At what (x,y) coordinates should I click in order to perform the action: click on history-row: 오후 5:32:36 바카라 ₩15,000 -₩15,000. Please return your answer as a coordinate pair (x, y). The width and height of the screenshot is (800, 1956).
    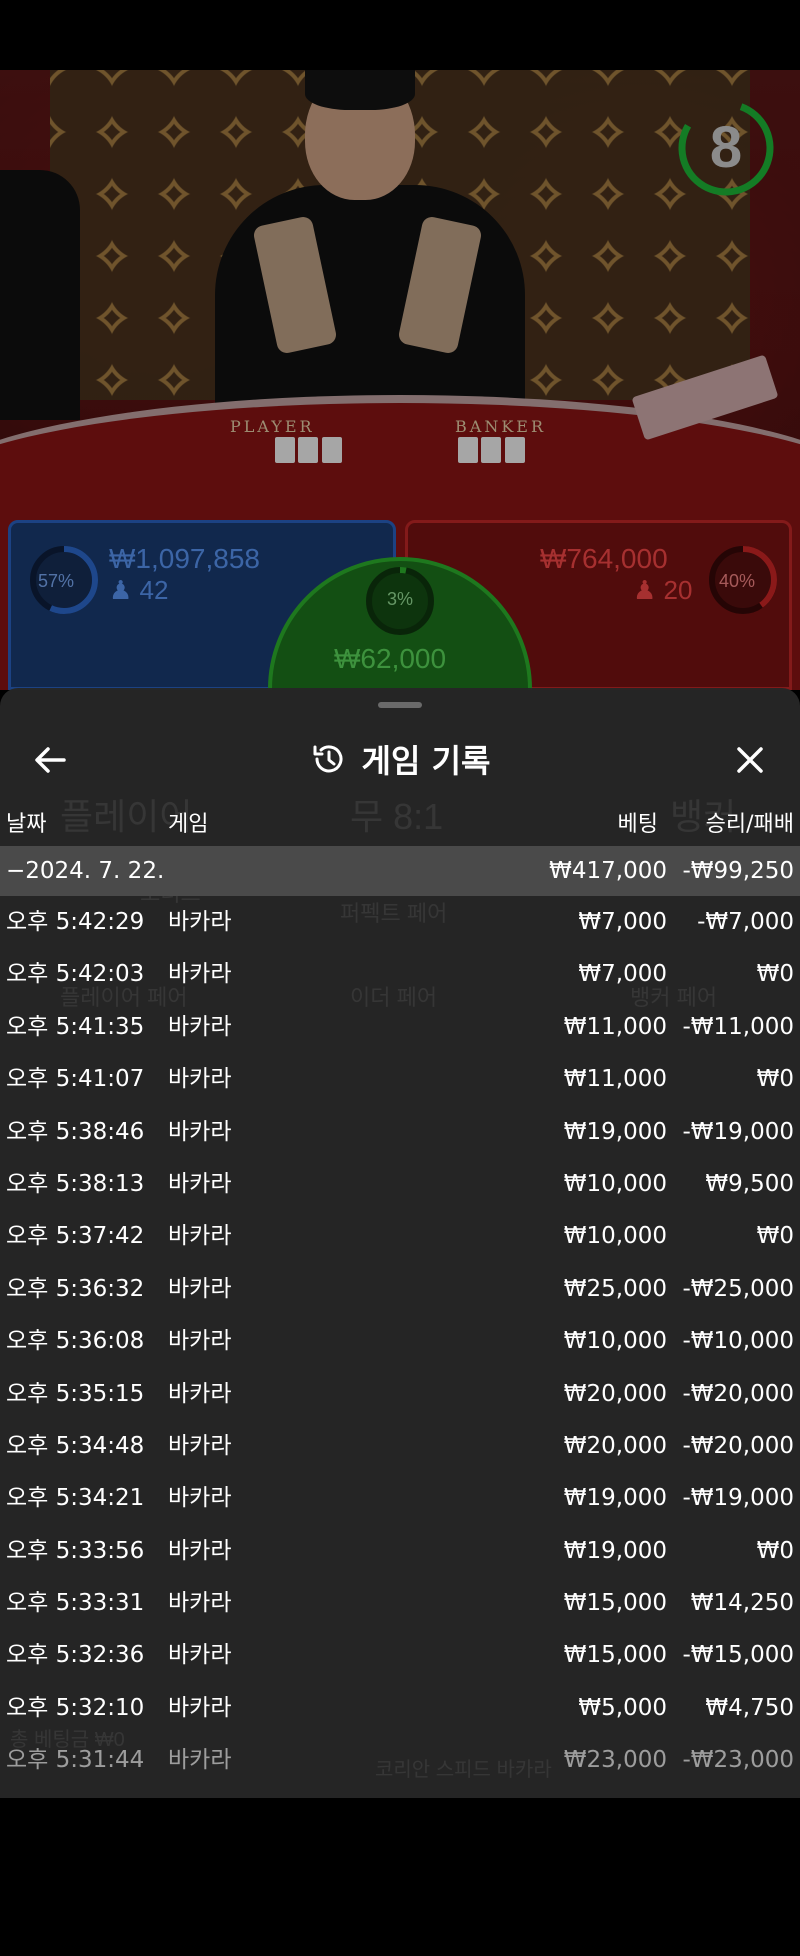
    Looking at the image, I should click on (400, 1655).